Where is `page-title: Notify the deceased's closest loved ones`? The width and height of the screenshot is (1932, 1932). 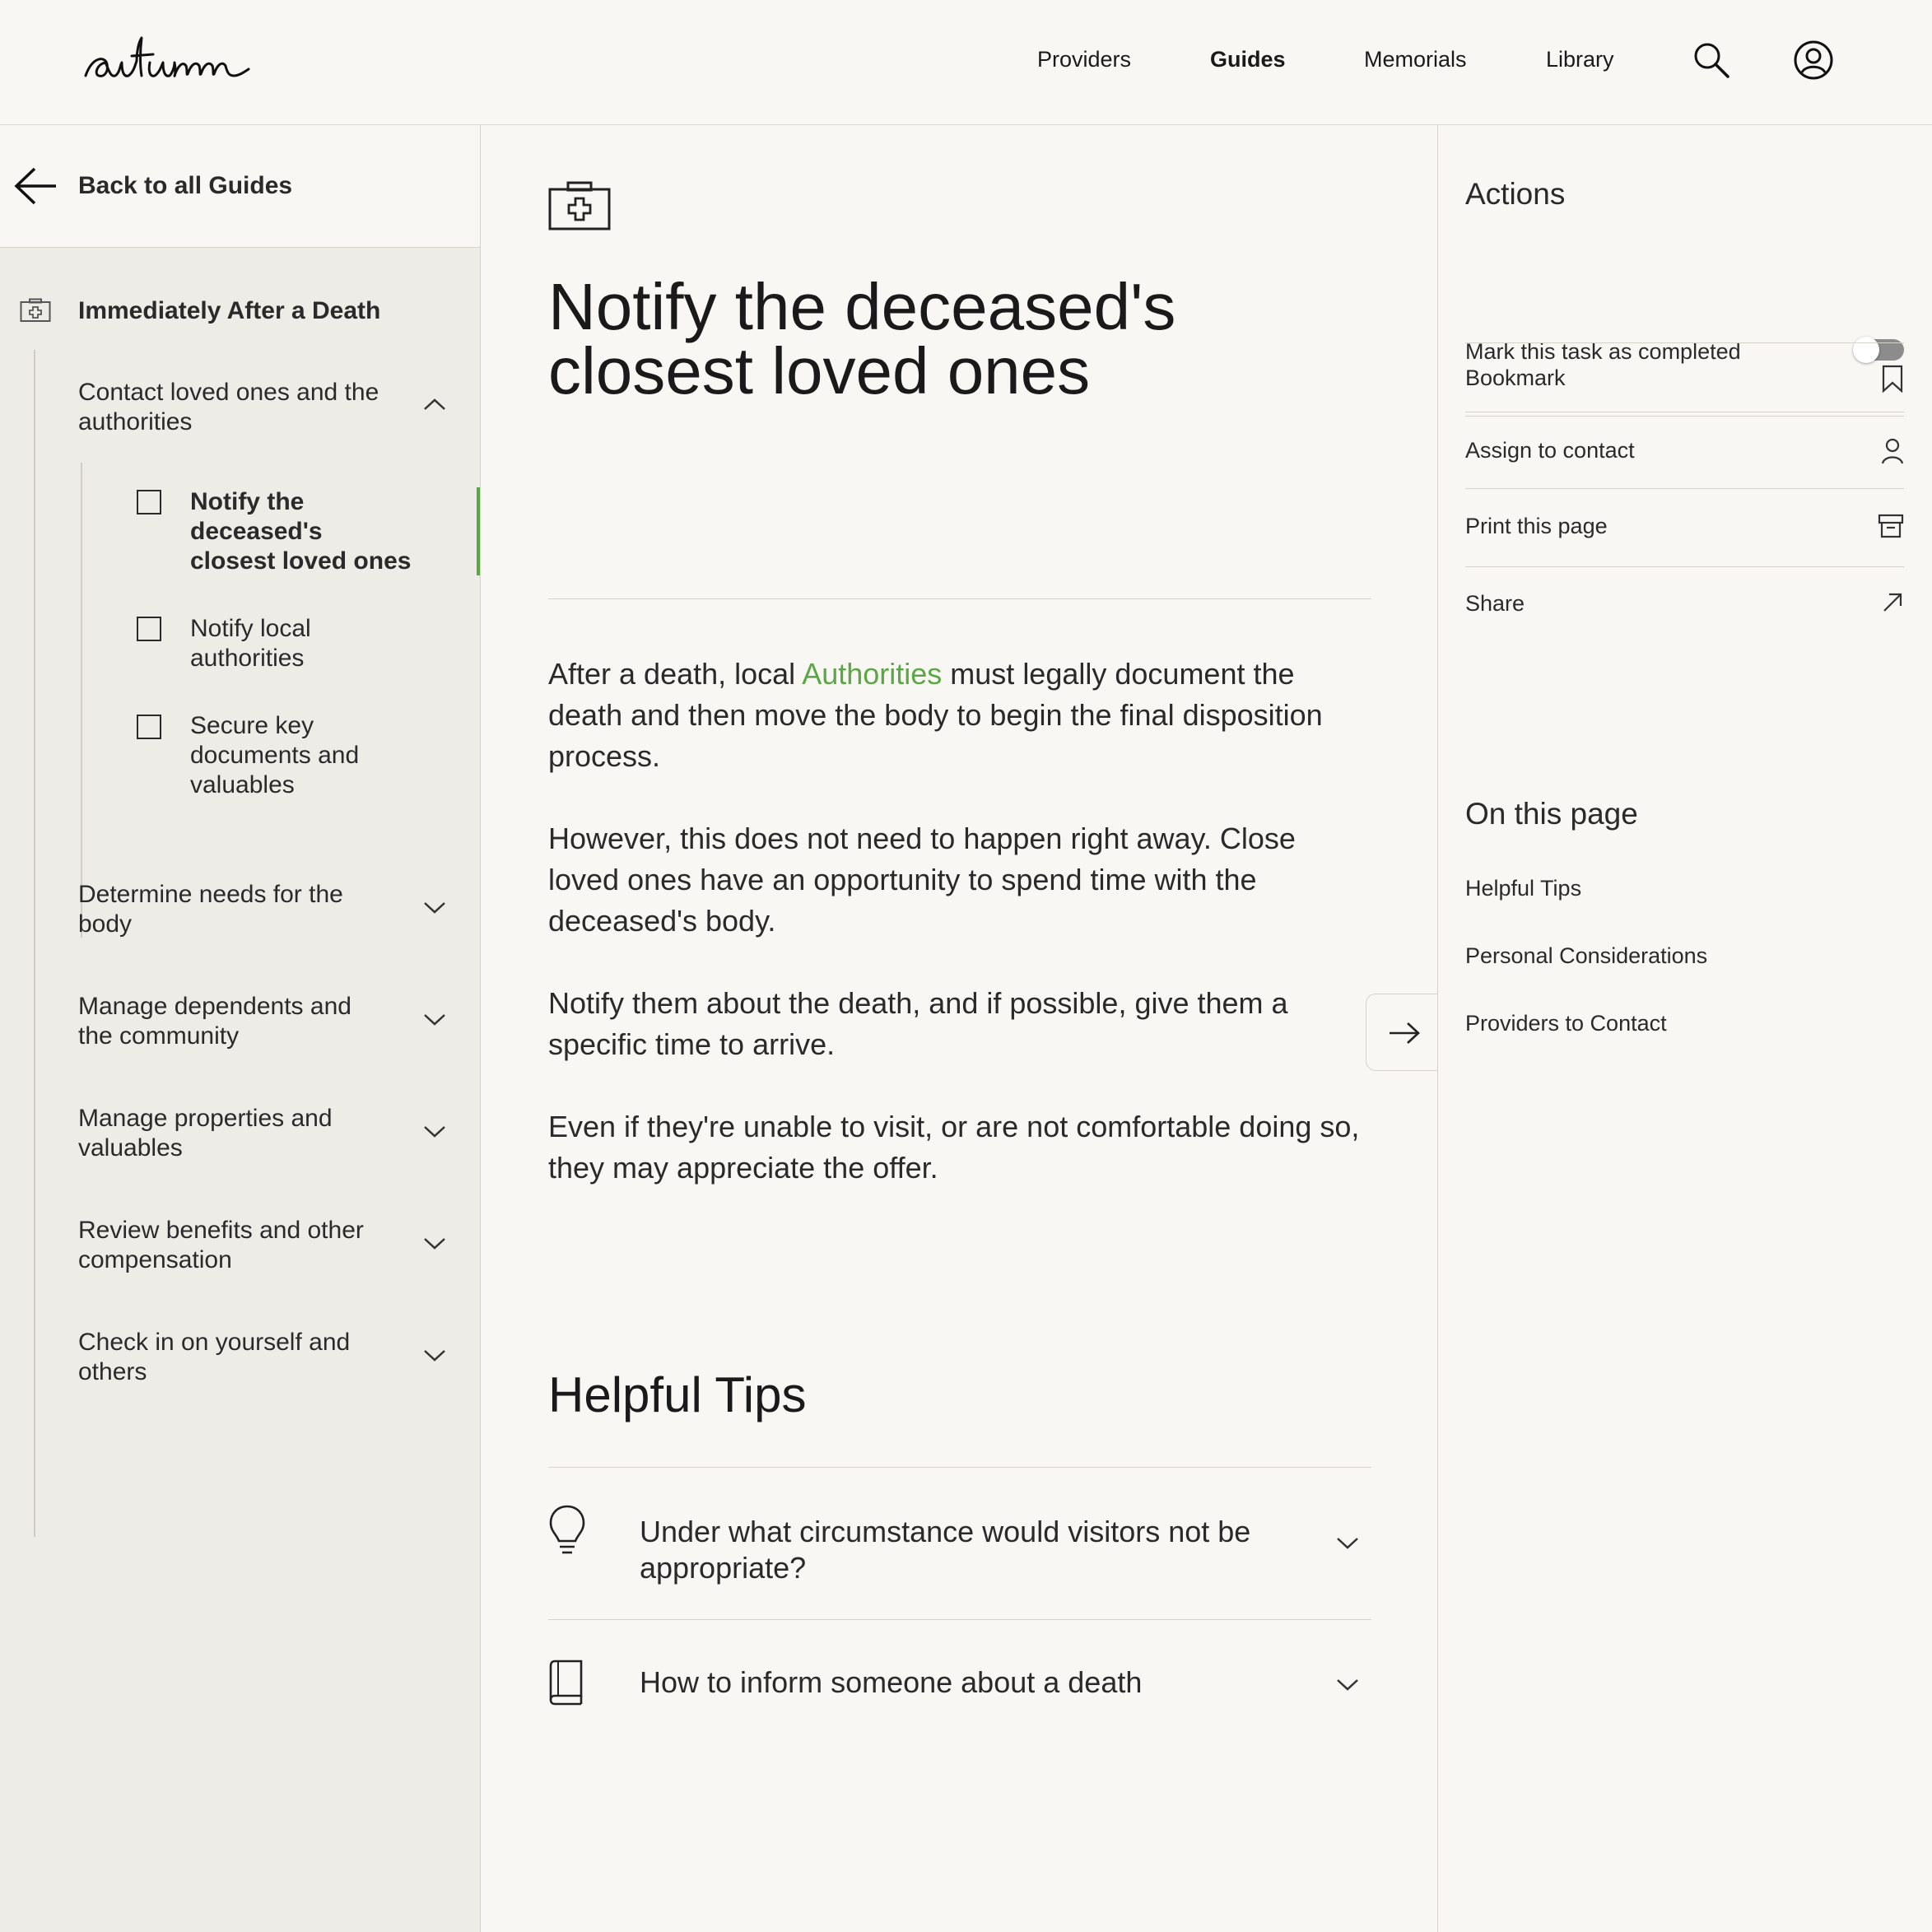
page-title: Notify the deceased's closest loved ones is located at coordinates (862, 338).